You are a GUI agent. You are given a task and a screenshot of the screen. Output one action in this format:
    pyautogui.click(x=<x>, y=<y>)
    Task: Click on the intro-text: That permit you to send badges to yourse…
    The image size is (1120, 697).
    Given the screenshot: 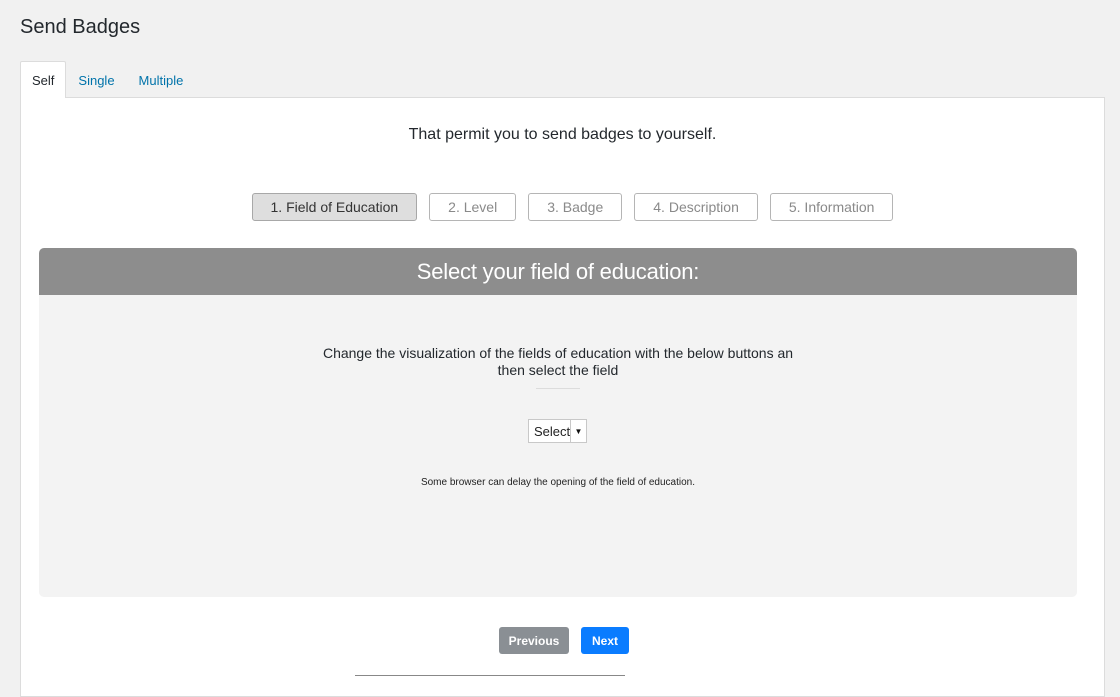 What is the action you would take?
    pyautogui.click(x=562, y=134)
    